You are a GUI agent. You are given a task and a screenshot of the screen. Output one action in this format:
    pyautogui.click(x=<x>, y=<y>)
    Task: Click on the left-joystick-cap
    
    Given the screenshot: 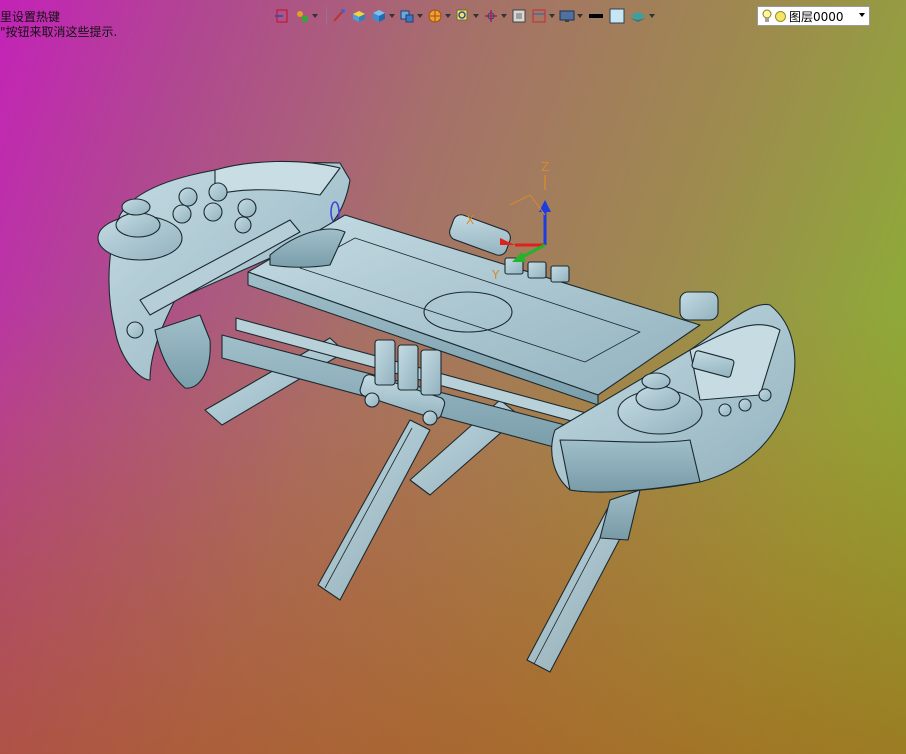 What is the action you would take?
    pyautogui.click(x=136, y=207)
    